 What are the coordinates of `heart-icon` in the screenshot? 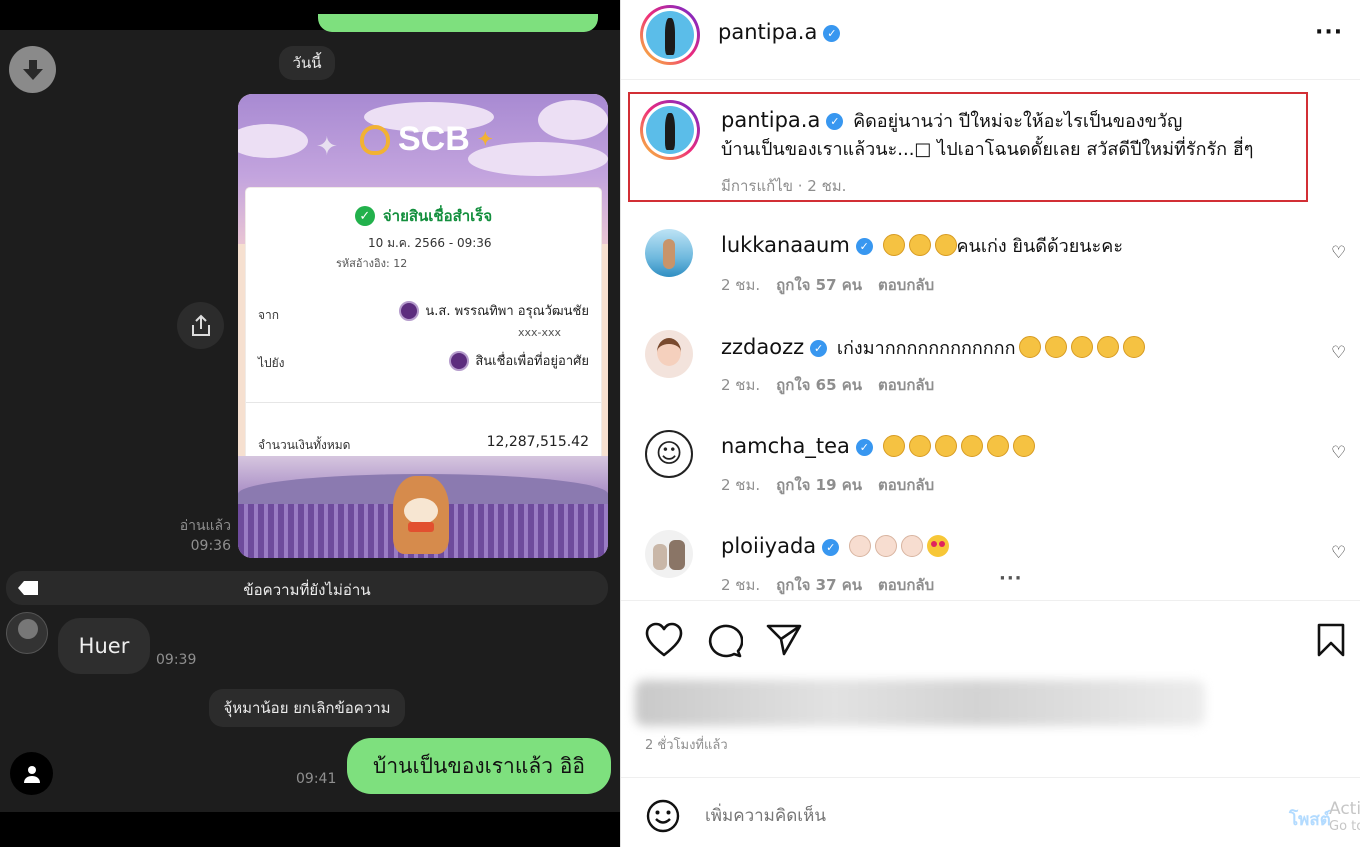 It's located at (664, 639).